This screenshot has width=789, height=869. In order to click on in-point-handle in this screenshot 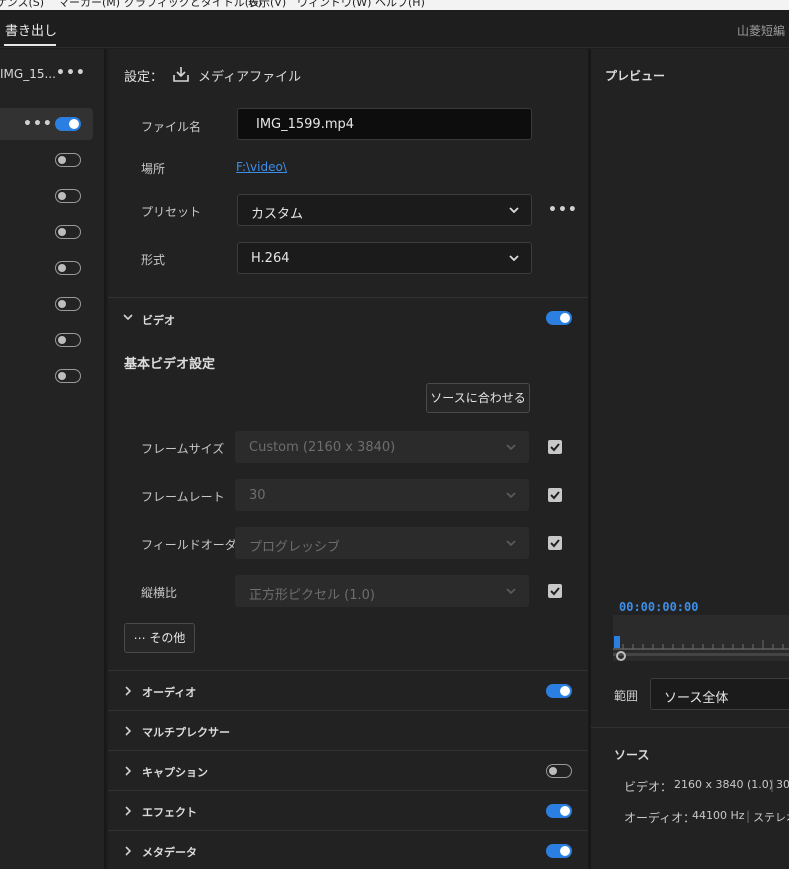, I will do `click(621, 656)`.